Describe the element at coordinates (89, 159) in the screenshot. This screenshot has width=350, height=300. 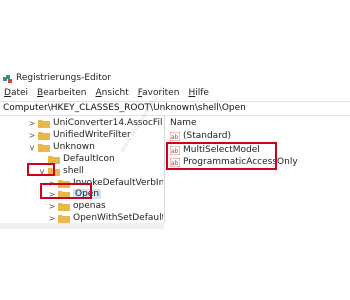
I see `tree-item-label: DefaultIcon` at that location.